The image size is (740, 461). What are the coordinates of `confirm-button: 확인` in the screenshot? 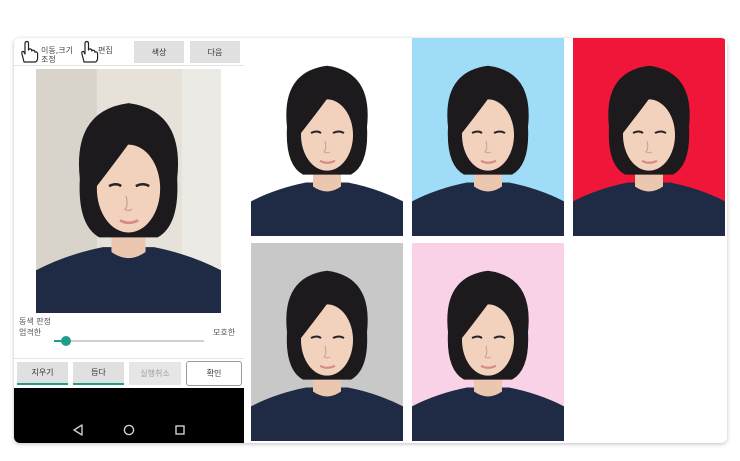 It's located at (214, 373).